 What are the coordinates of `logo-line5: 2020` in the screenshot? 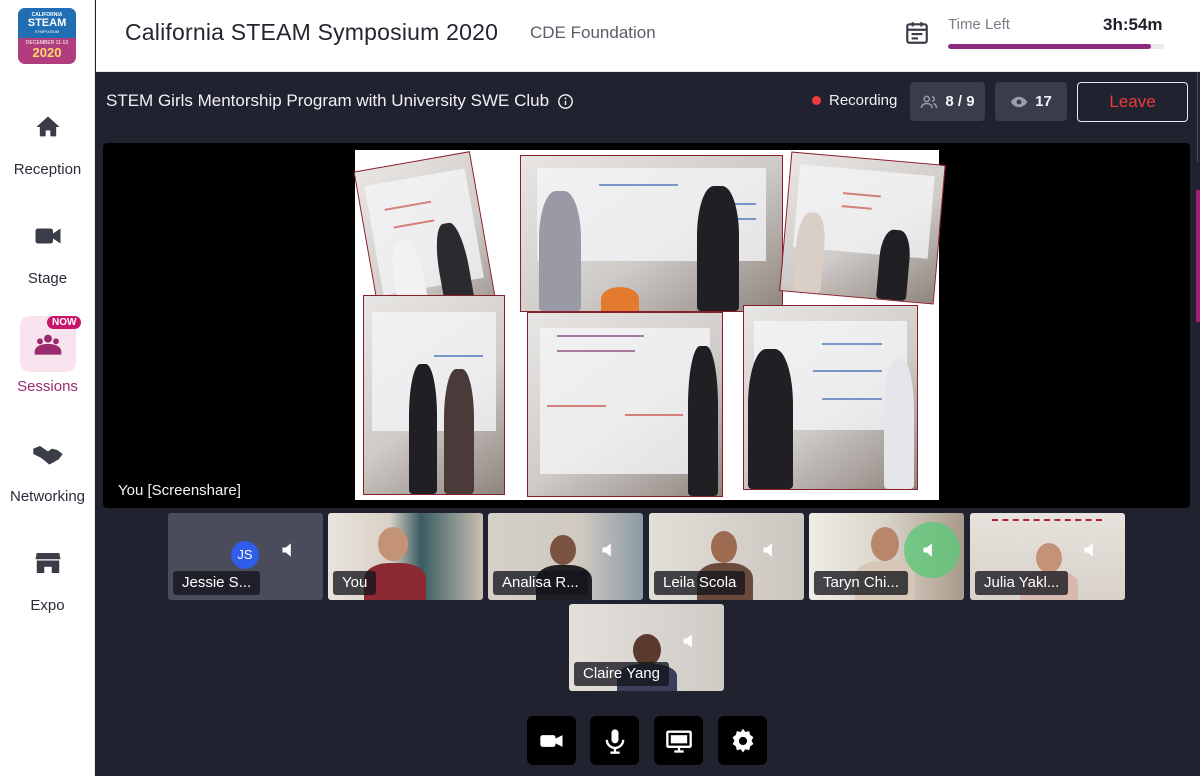 It's located at (47, 52).